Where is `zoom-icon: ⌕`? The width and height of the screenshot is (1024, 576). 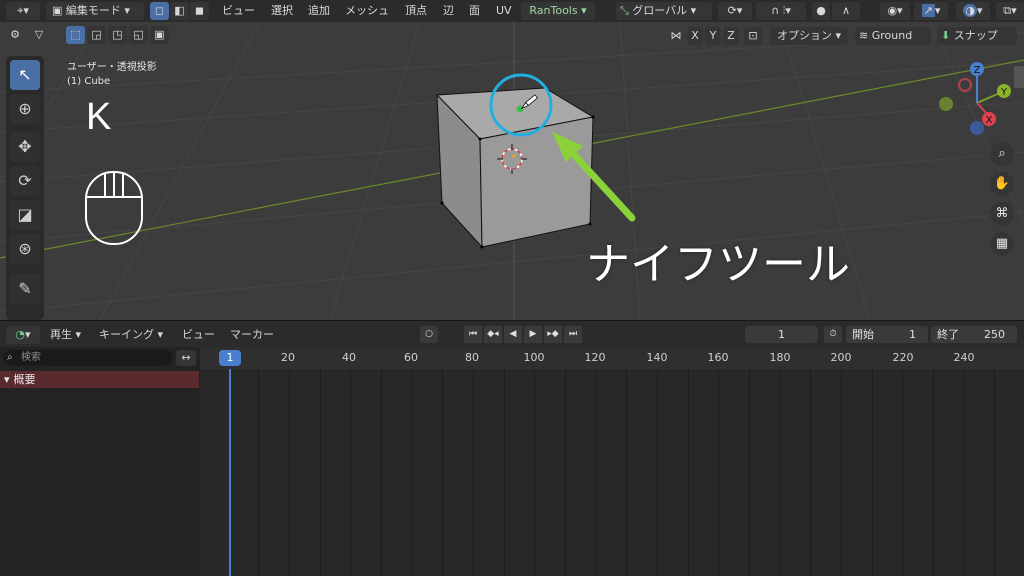
zoom-icon: ⌕ is located at coordinates (1002, 153).